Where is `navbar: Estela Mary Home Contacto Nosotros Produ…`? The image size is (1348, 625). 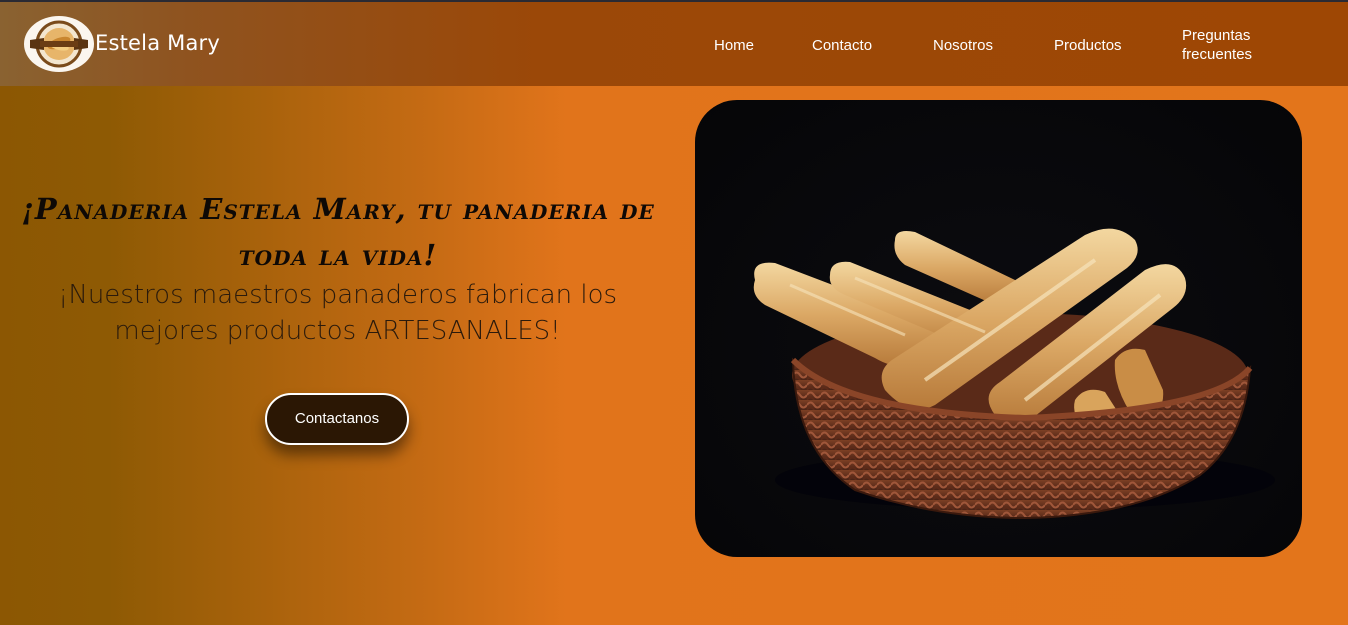
navbar: Estela Mary Home Contacto Nosotros Produ… is located at coordinates (674, 44).